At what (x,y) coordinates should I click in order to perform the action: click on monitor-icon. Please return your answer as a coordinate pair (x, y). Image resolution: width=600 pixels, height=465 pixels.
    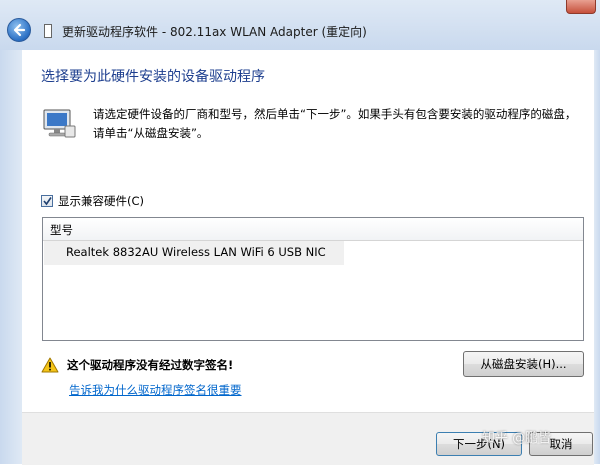
    Looking at the image, I should click on (59, 123).